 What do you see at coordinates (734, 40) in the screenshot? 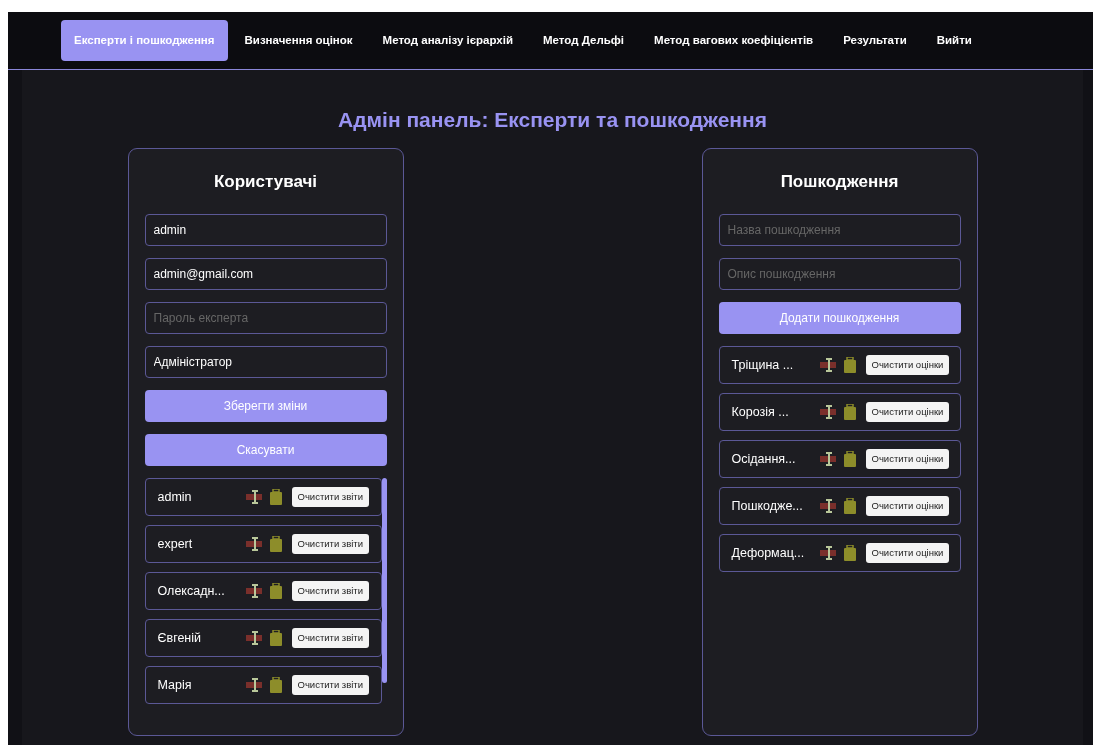
I see `nav-link: Метод вагових коефіцієнтів` at bounding box center [734, 40].